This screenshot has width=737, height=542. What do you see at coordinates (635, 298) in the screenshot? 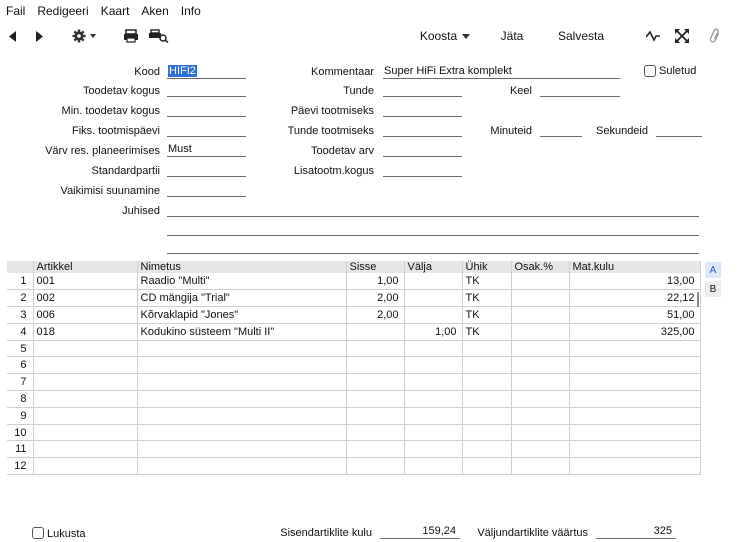
I see `material-cost-cell: 22,12` at bounding box center [635, 298].